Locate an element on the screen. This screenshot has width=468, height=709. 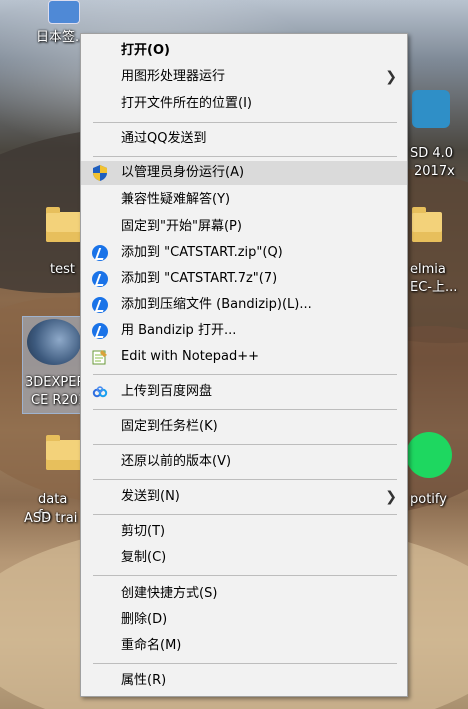
file-icon is located at coordinates (64, 12).